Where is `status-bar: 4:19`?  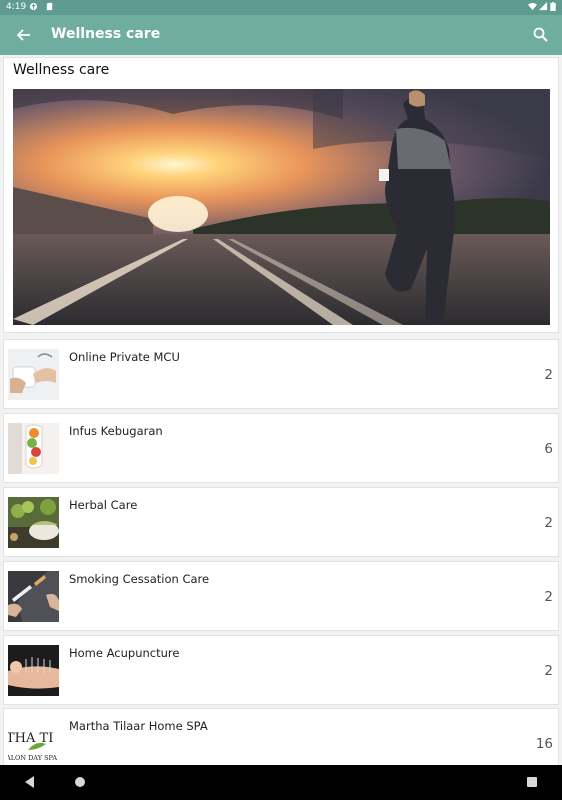
status-bar: 4:19 is located at coordinates (281, 7).